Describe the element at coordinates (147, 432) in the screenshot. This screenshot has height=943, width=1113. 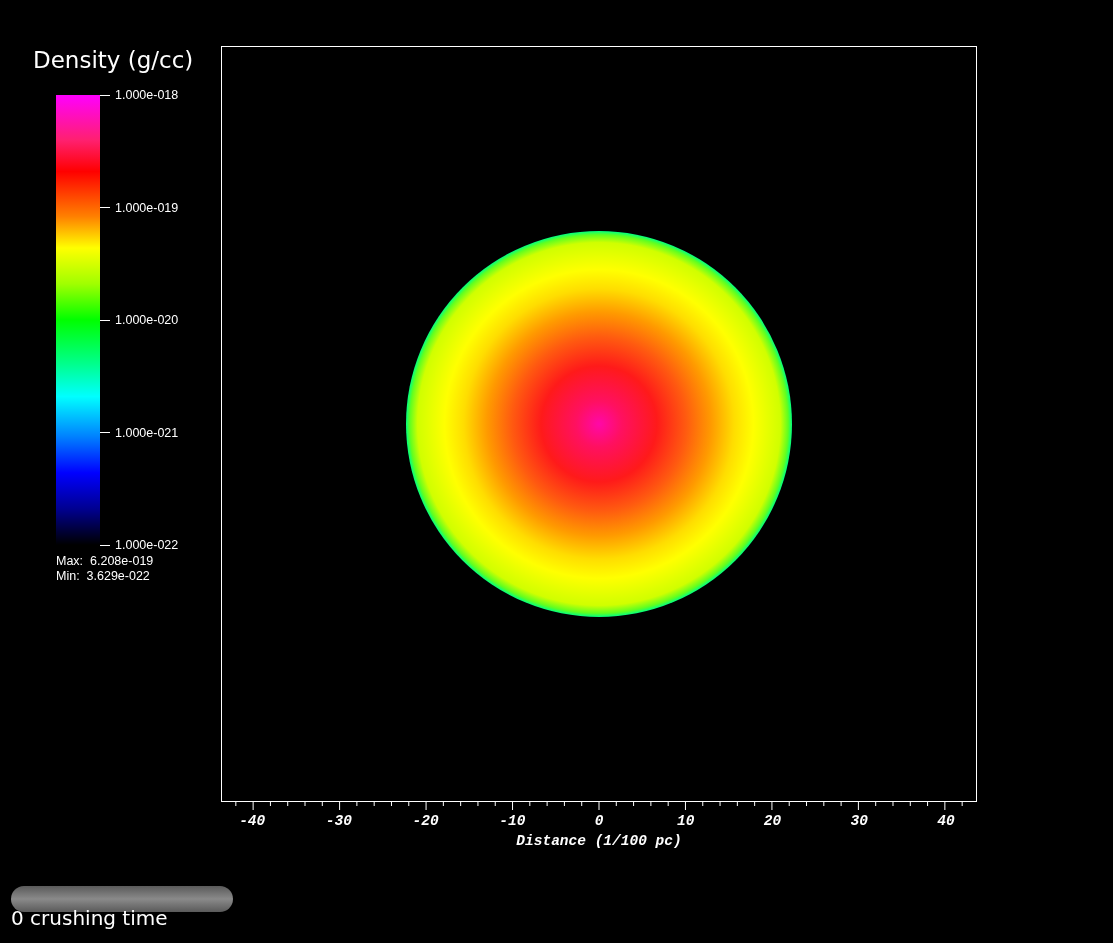
I see `scale-label: 1.000e-021` at that location.